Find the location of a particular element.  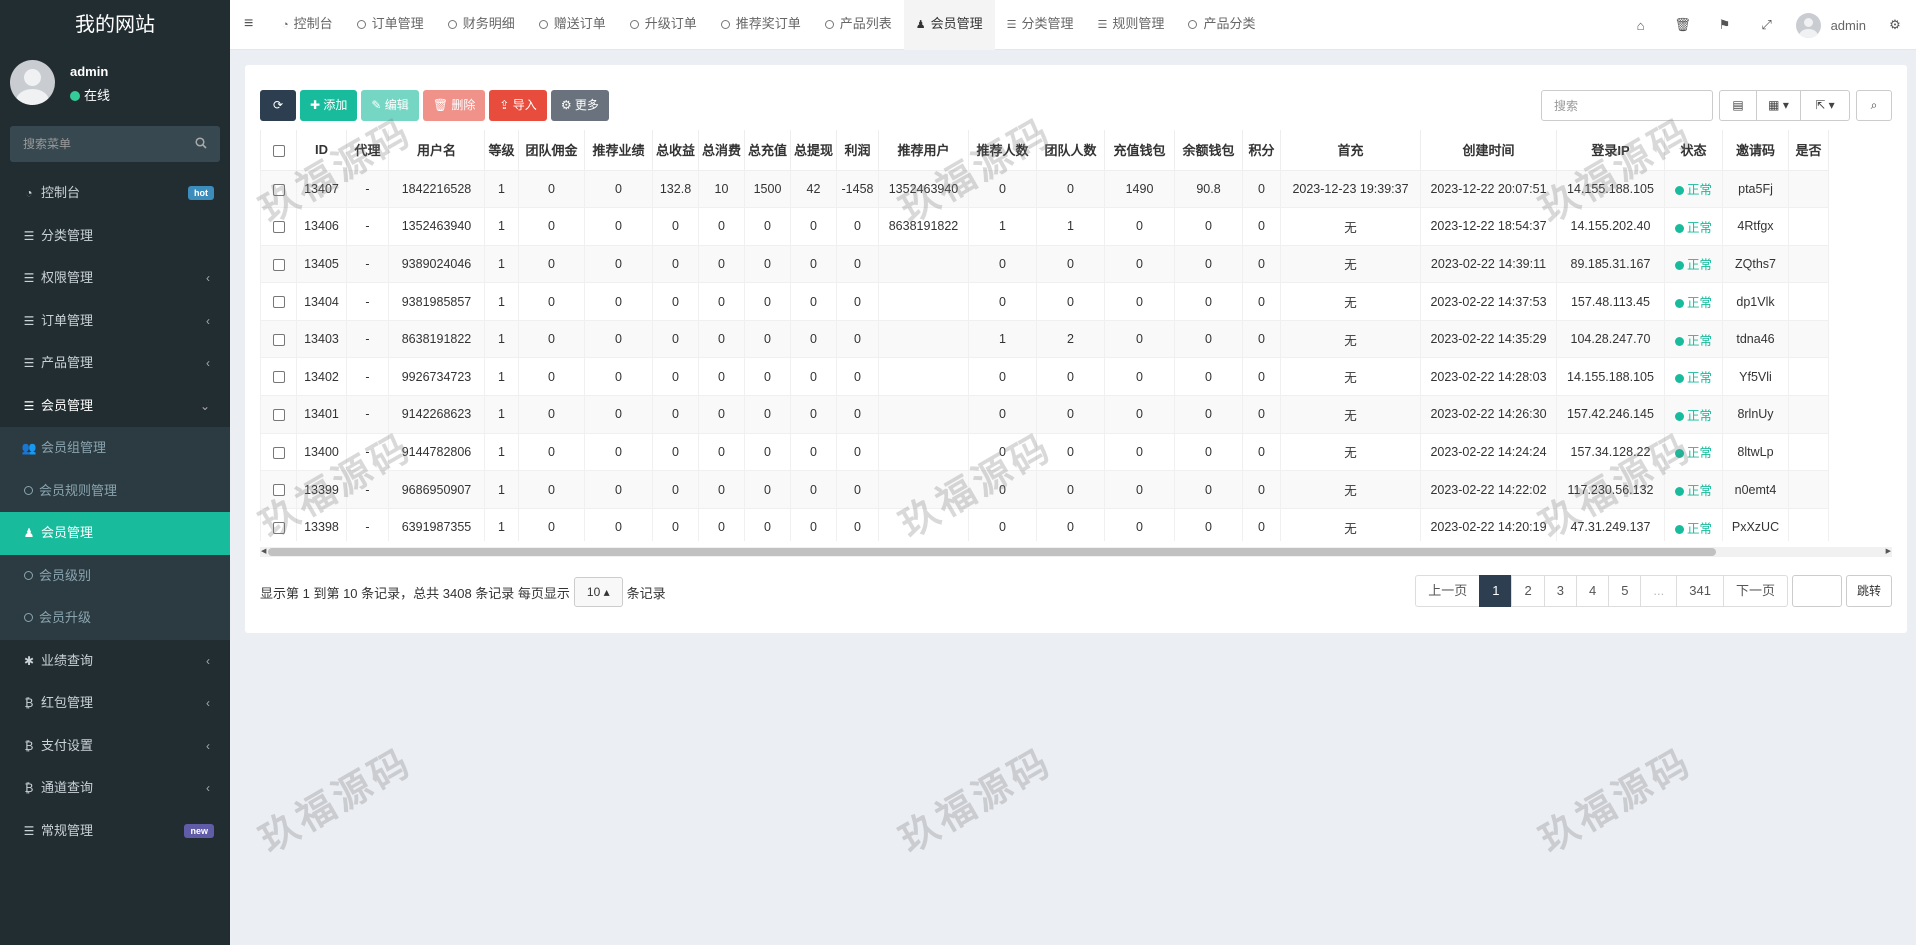

page-button-2: 2 is located at coordinates (1528, 591).